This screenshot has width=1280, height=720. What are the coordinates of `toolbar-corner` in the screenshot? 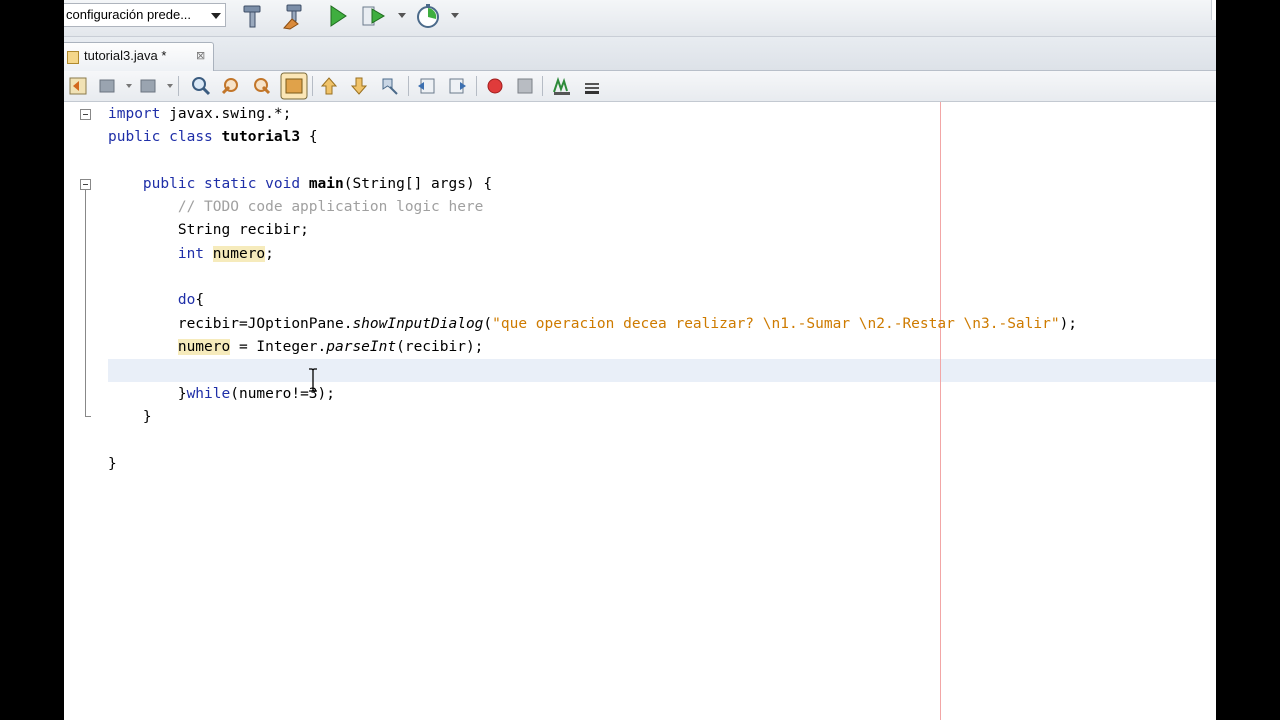 It's located at (1213, 10).